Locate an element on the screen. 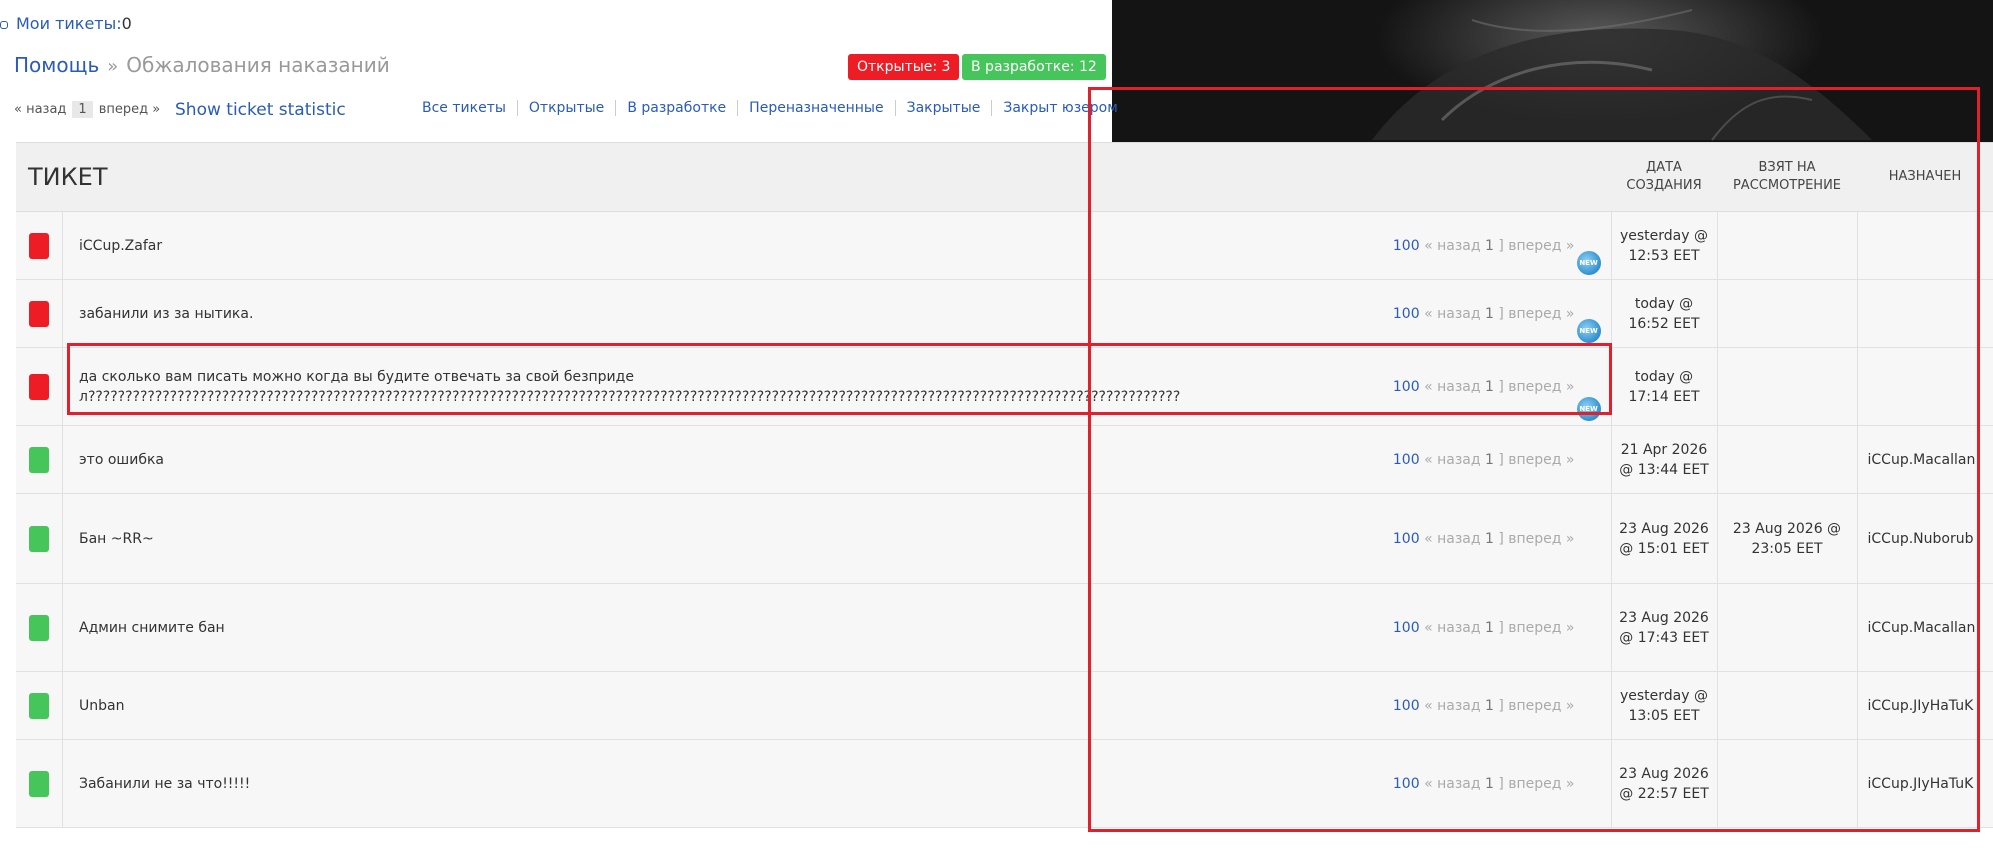 The image size is (1993, 849). pager-next-link: вперед » is located at coordinates (129, 109).